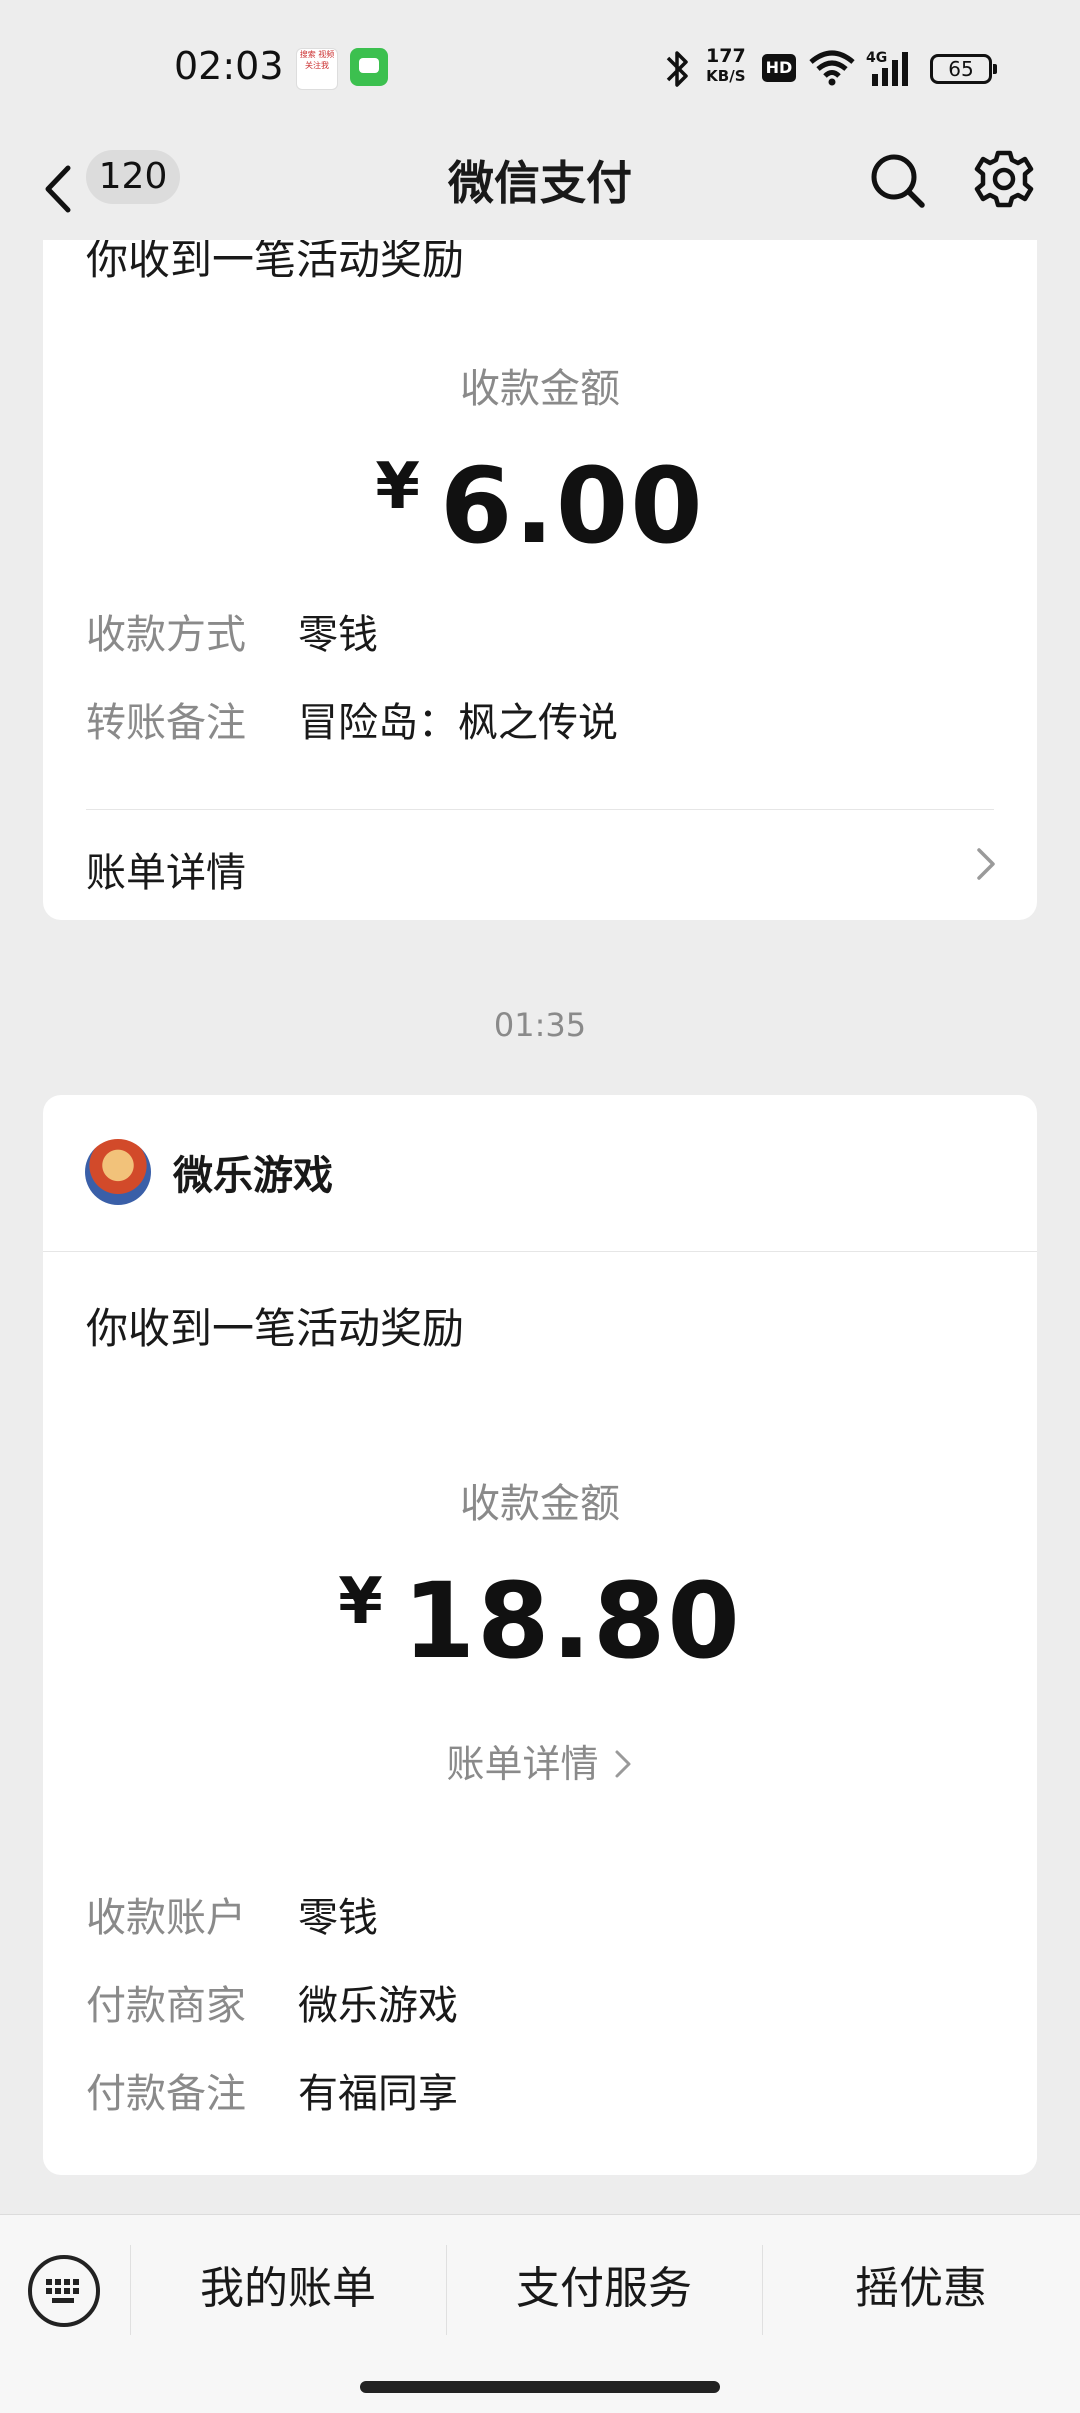 The width and height of the screenshot is (1080, 2413). I want to click on message-notification-icon, so click(369, 67).